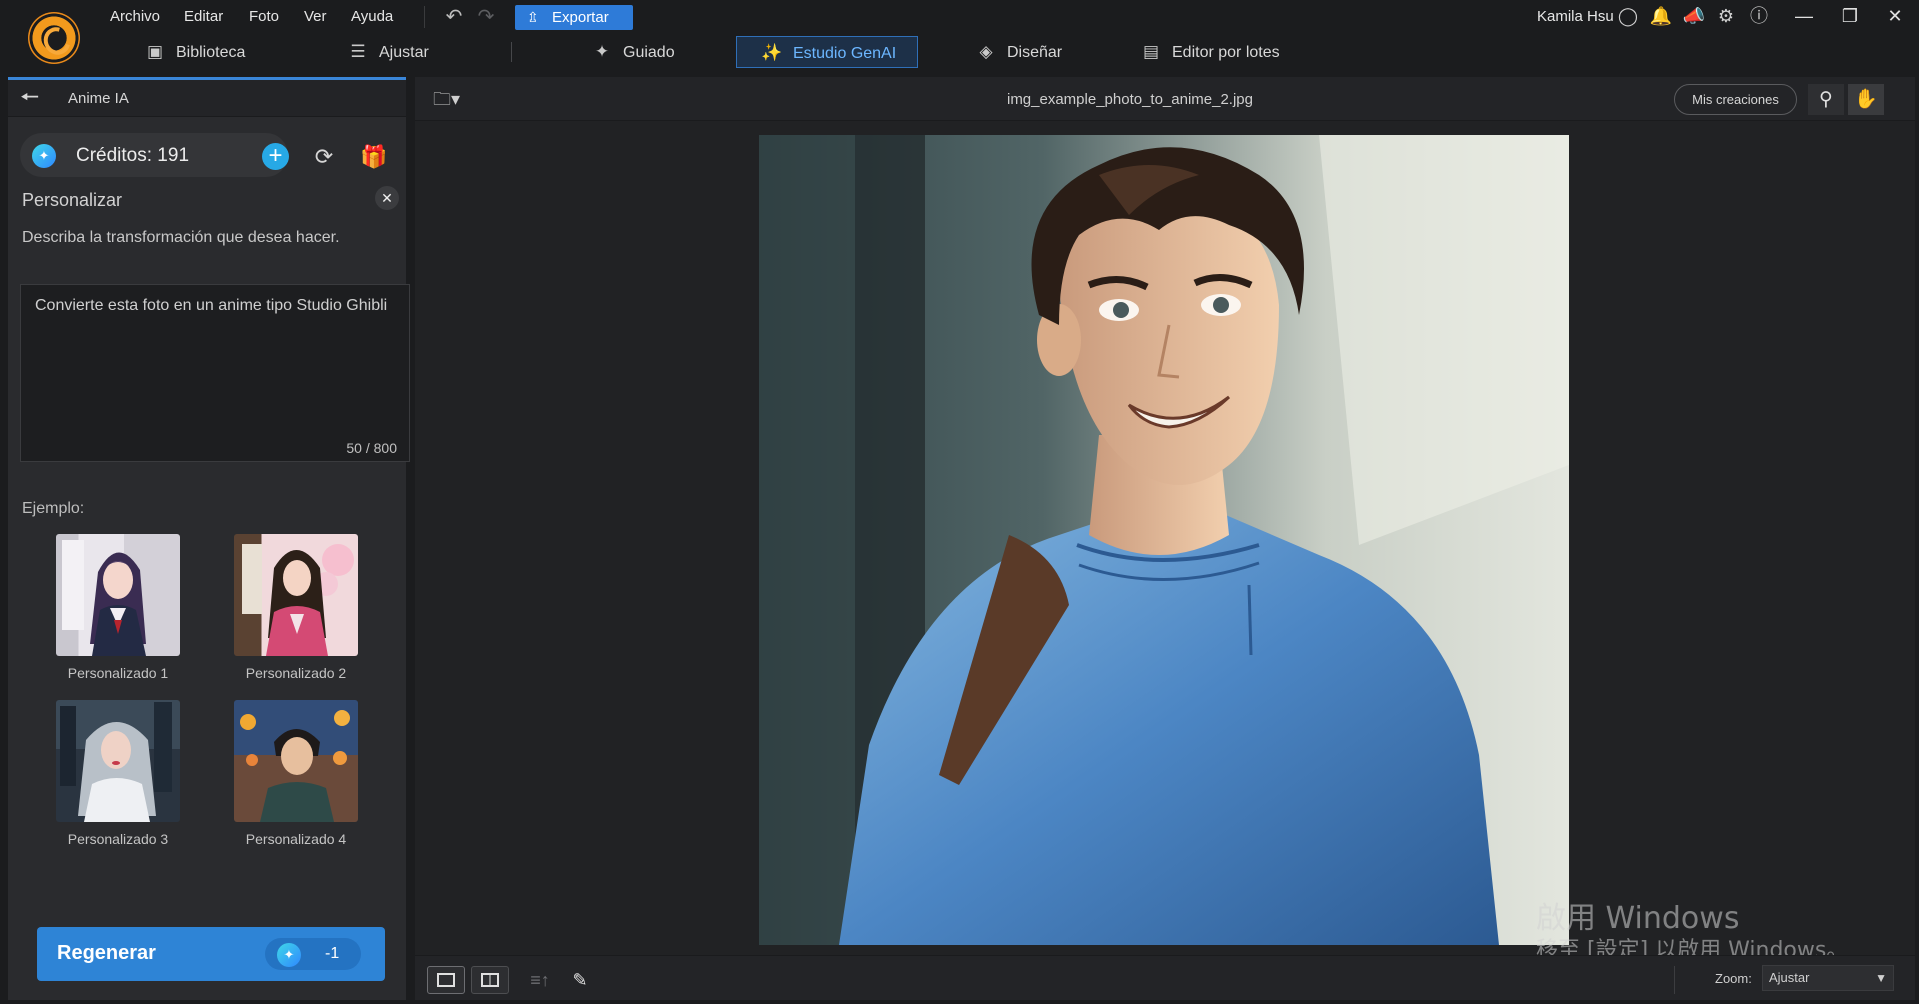 The width and height of the screenshot is (1919, 1004). I want to click on gift-icon: 🎁, so click(374, 157).